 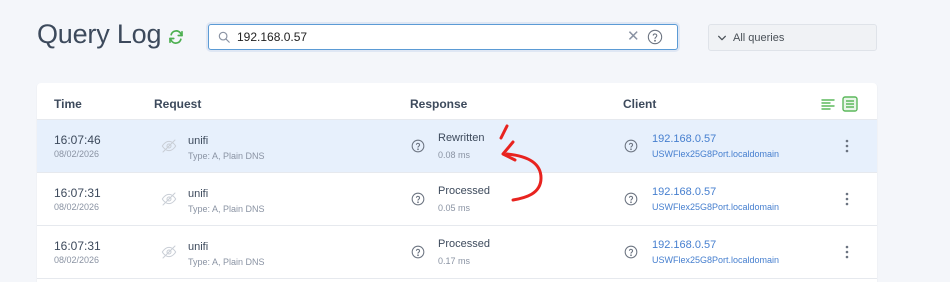 I want to click on compact-view-icon, so click(x=828, y=104).